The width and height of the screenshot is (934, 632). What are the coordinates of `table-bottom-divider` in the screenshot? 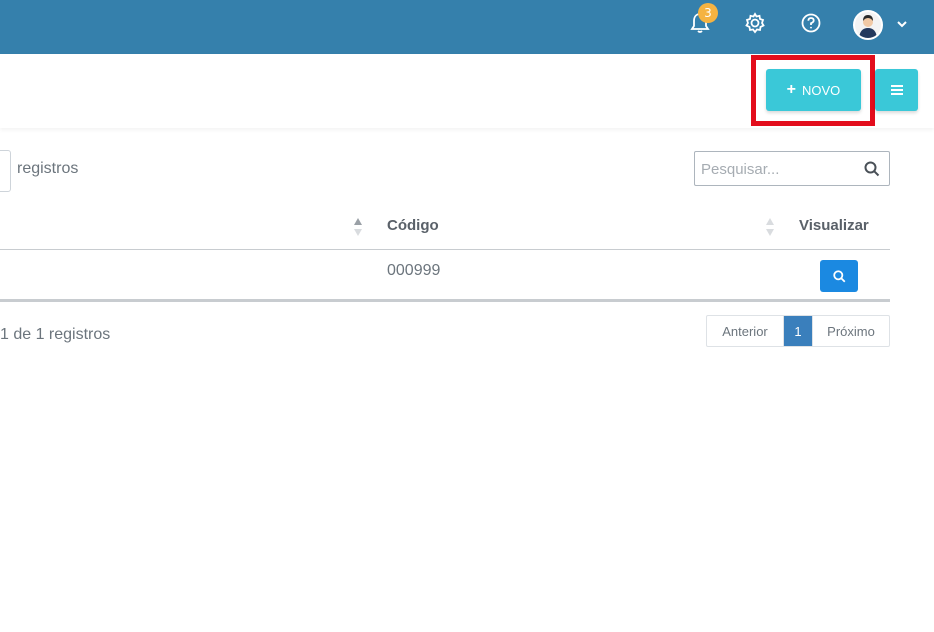 It's located at (445, 300).